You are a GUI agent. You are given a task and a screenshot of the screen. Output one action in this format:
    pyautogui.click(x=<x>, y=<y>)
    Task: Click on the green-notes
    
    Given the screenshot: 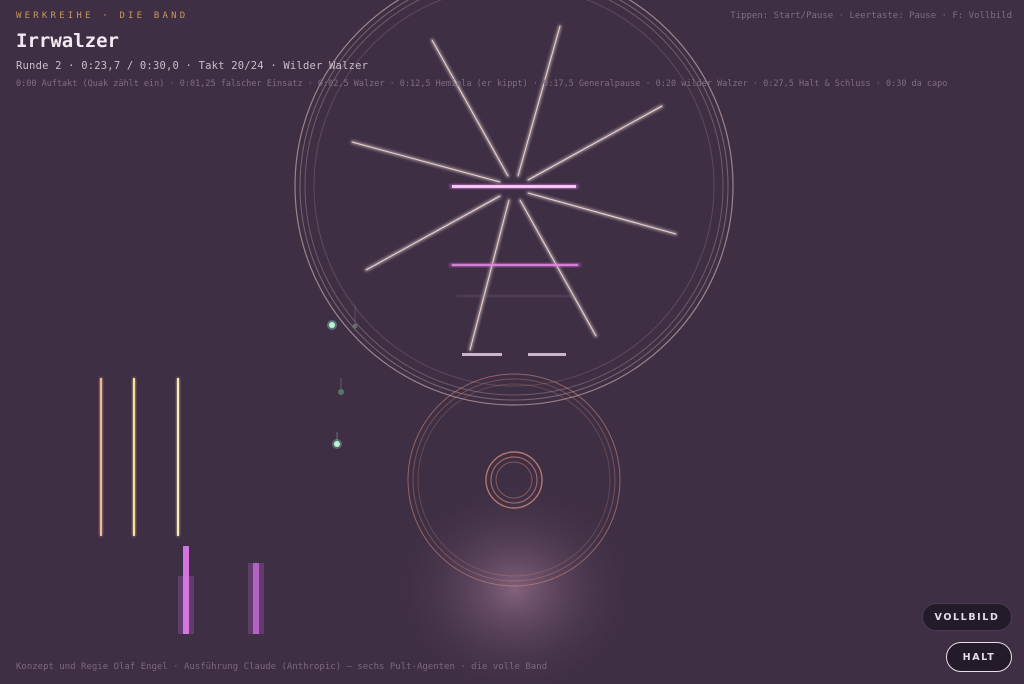 What is the action you would take?
    pyautogui.click(x=342, y=377)
    